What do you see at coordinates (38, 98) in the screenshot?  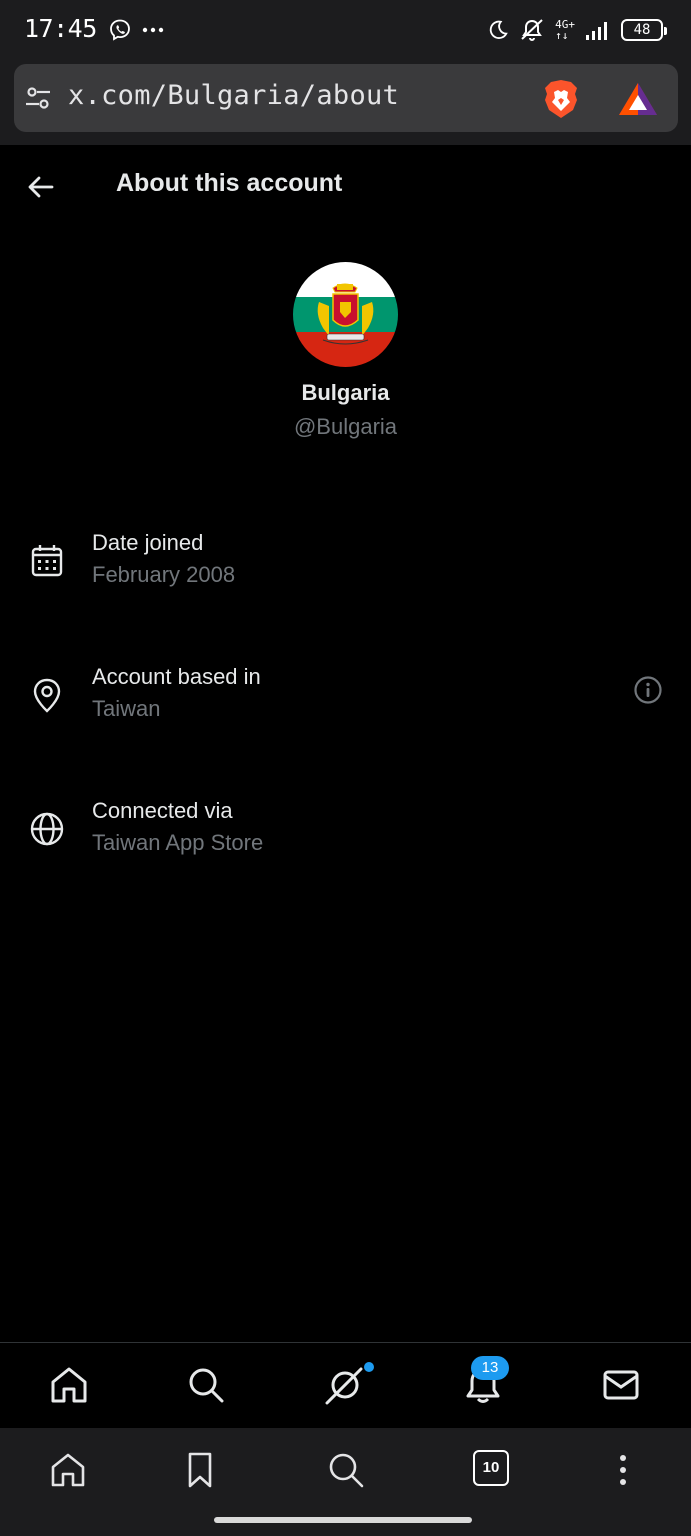 I see `site-settings-icon` at bounding box center [38, 98].